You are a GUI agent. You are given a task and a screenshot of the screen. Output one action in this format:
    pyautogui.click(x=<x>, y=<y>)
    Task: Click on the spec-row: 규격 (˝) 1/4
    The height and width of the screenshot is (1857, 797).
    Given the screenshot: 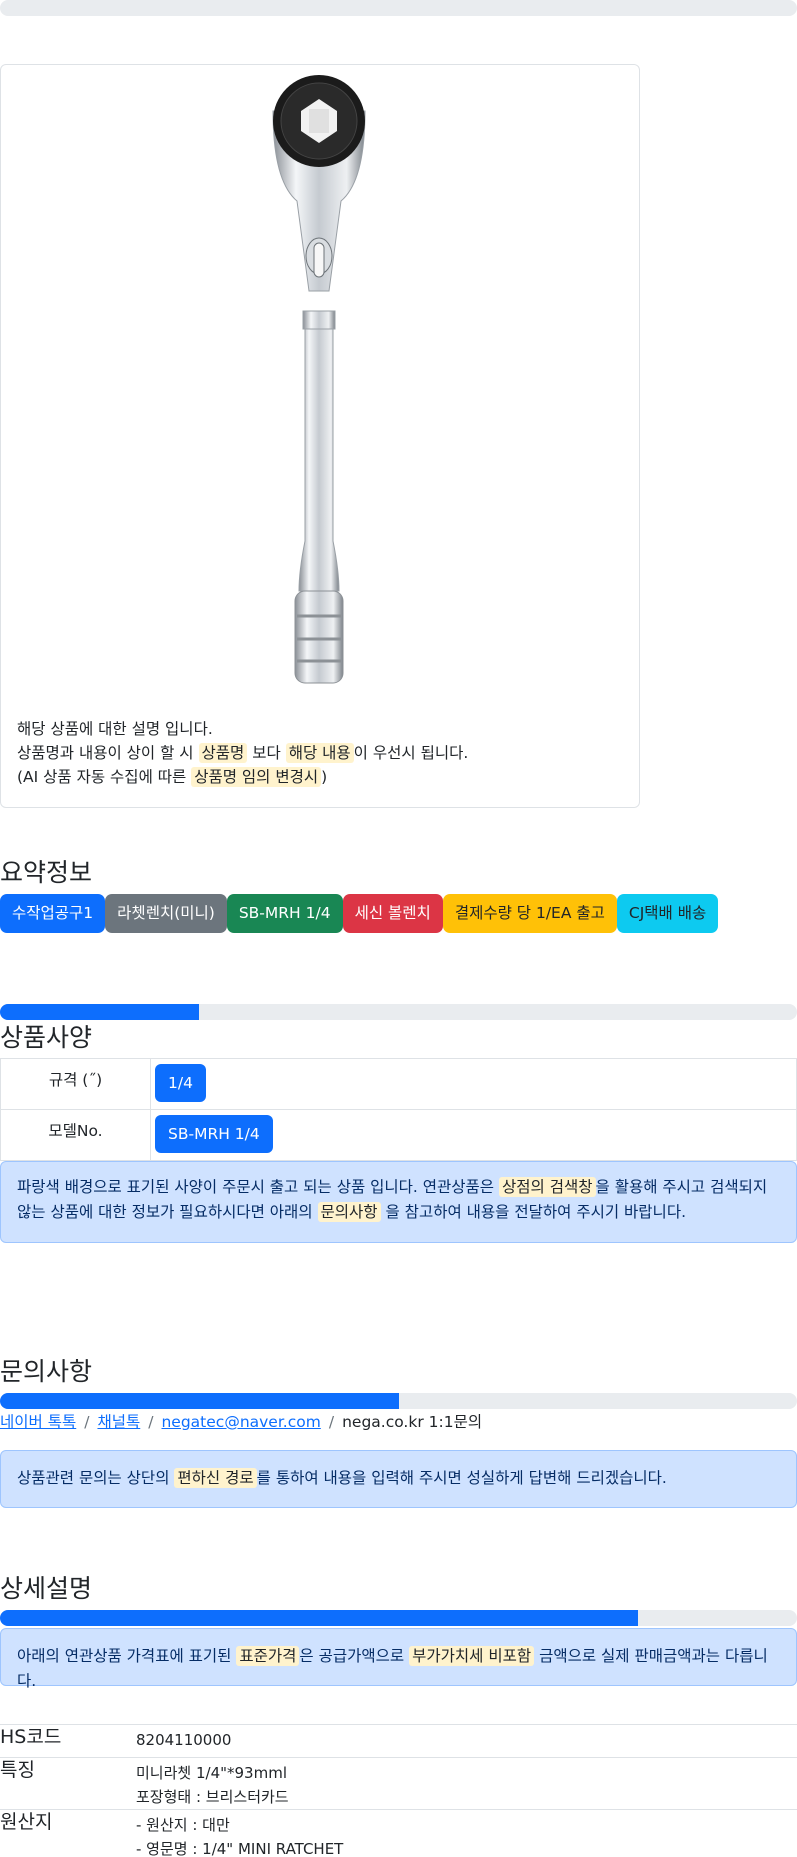 What is the action you would take?
    pyautogui.click(x=398, y=1084)
    